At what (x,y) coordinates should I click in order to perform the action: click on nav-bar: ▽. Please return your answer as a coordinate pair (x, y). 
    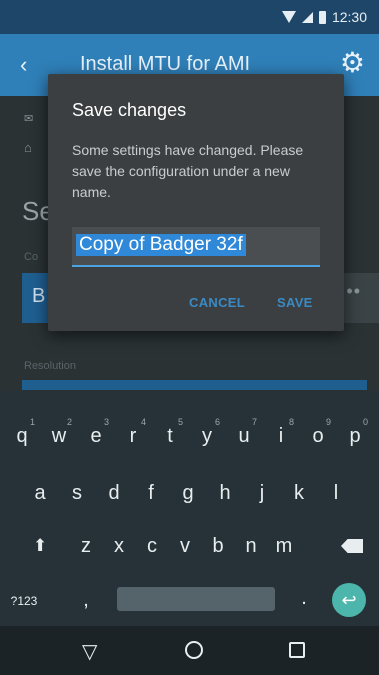
    Looking at the image, I should click on (189, 650).